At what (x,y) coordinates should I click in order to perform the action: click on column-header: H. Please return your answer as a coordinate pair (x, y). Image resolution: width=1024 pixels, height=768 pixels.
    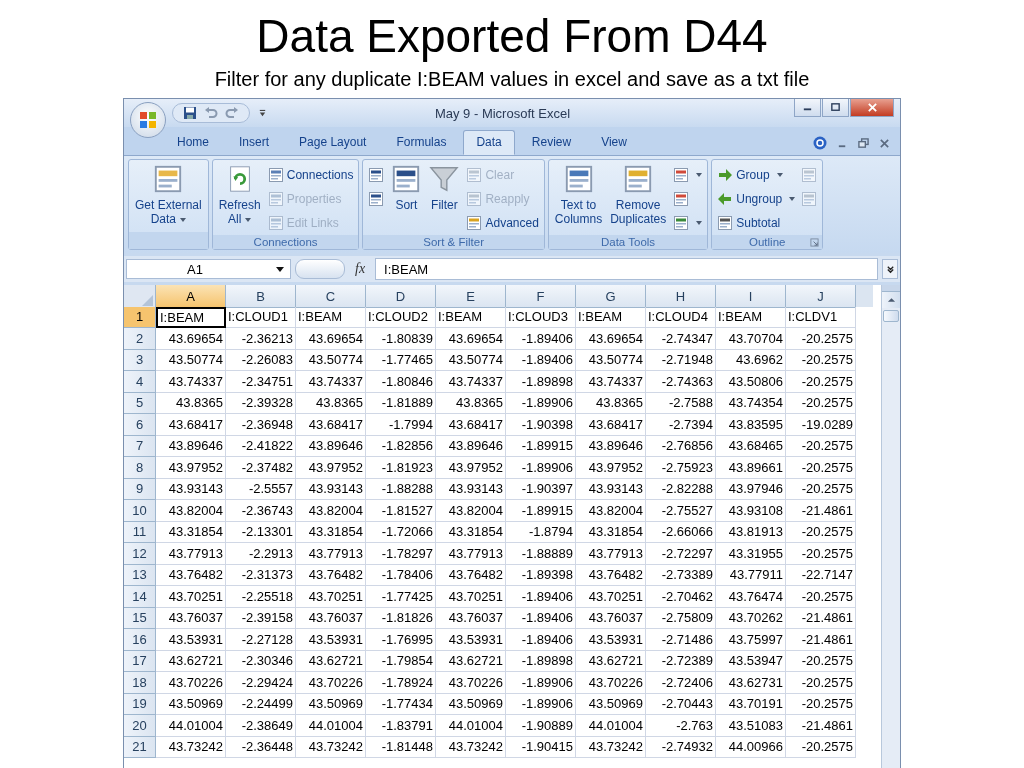
    Looking at the image, I should click on (681, 296).